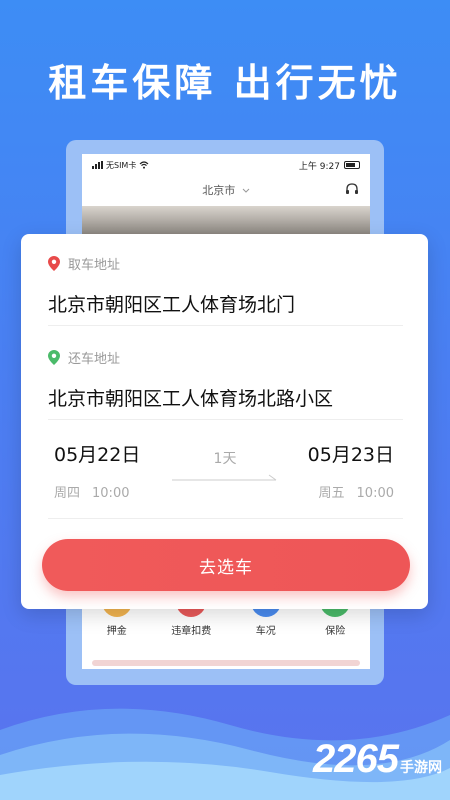  Describe the element at coordinates (121, 165) in the screenshot. I see `carrier-text: 无SIM卡` at that location.